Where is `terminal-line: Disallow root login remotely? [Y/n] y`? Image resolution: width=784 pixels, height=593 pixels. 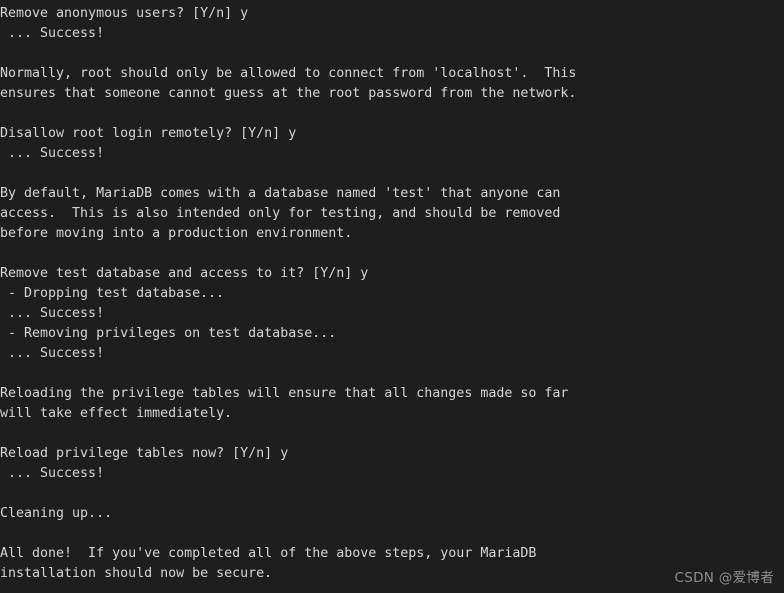 terminal-line: Disallow root login remotely? [Y/n] y is located at coordinates (148, 133).